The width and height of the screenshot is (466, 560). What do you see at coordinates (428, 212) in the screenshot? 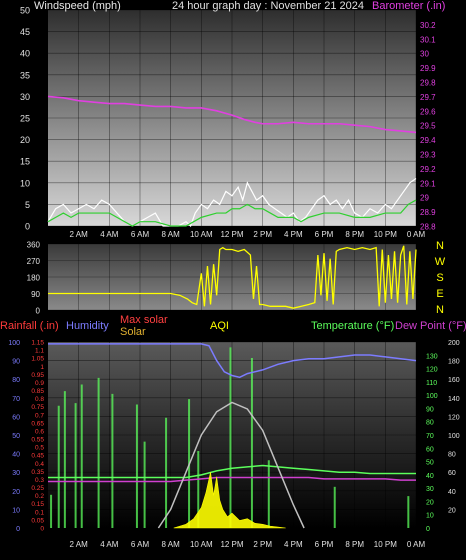
I see `barometer-tick-label: 28.9` at bounding box center [428, 212].